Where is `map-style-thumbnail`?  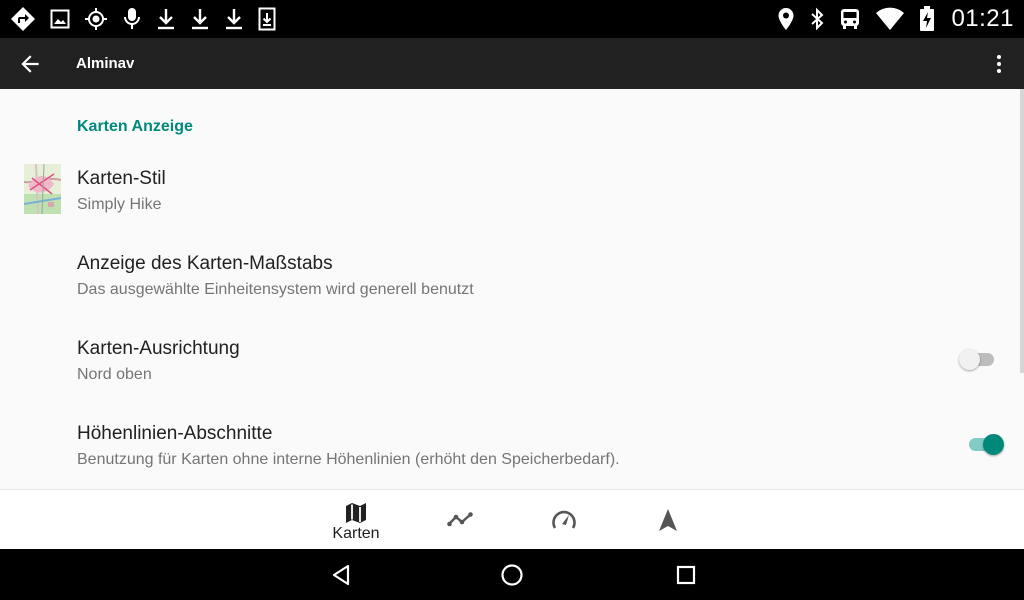 map-style-thumbnail is located at coordinates (42, 189).